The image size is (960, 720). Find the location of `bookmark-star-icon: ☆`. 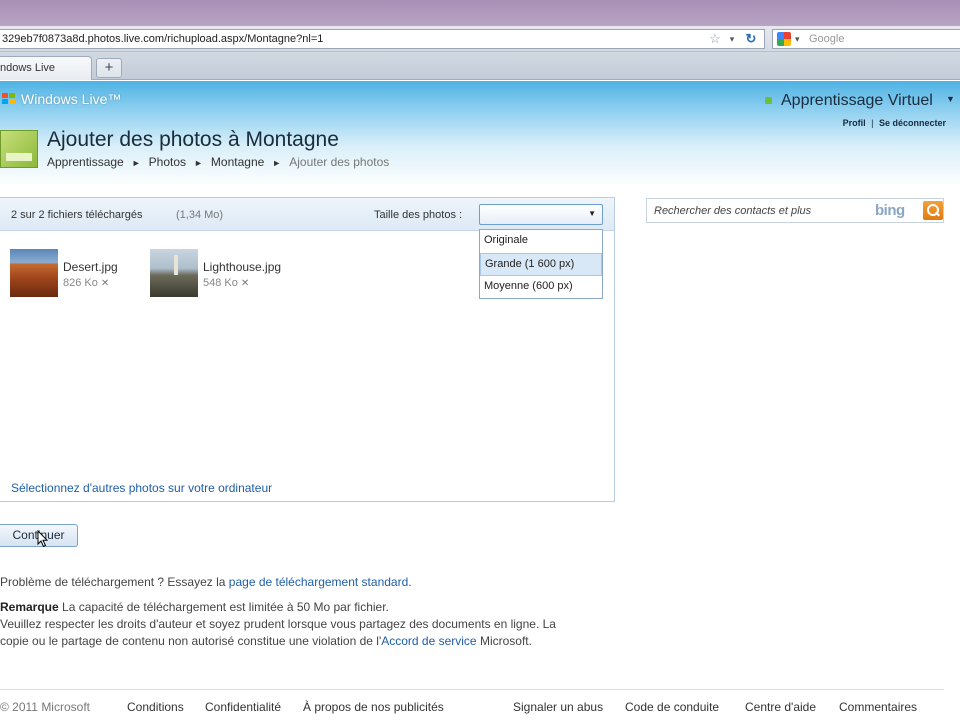

bookmark-star-icon: ☆ is located at coordinates (715, 39).